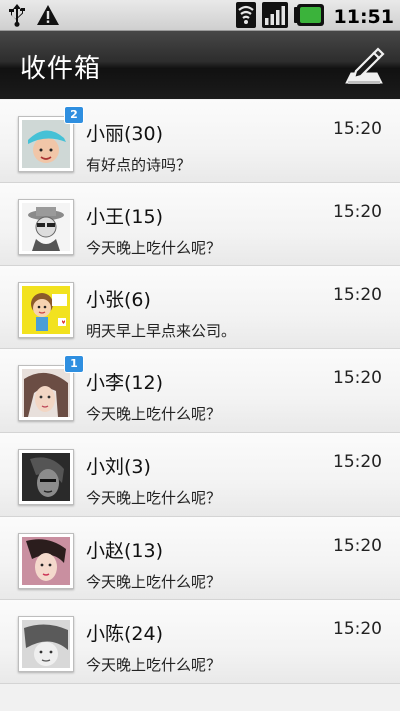  I want to click on page-title: 收件箱, so click(61, 69).